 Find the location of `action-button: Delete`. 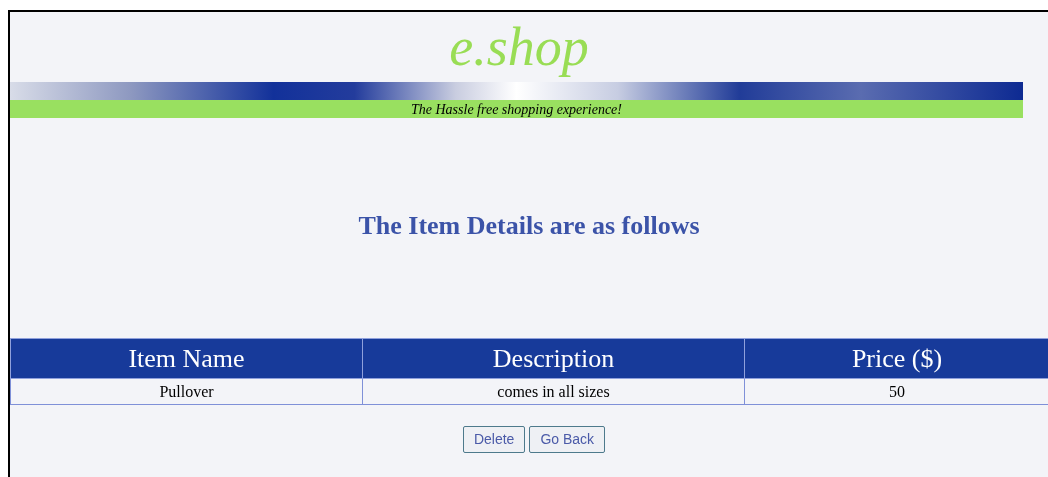

action-button: Delete is located at coordinates (494, 439).